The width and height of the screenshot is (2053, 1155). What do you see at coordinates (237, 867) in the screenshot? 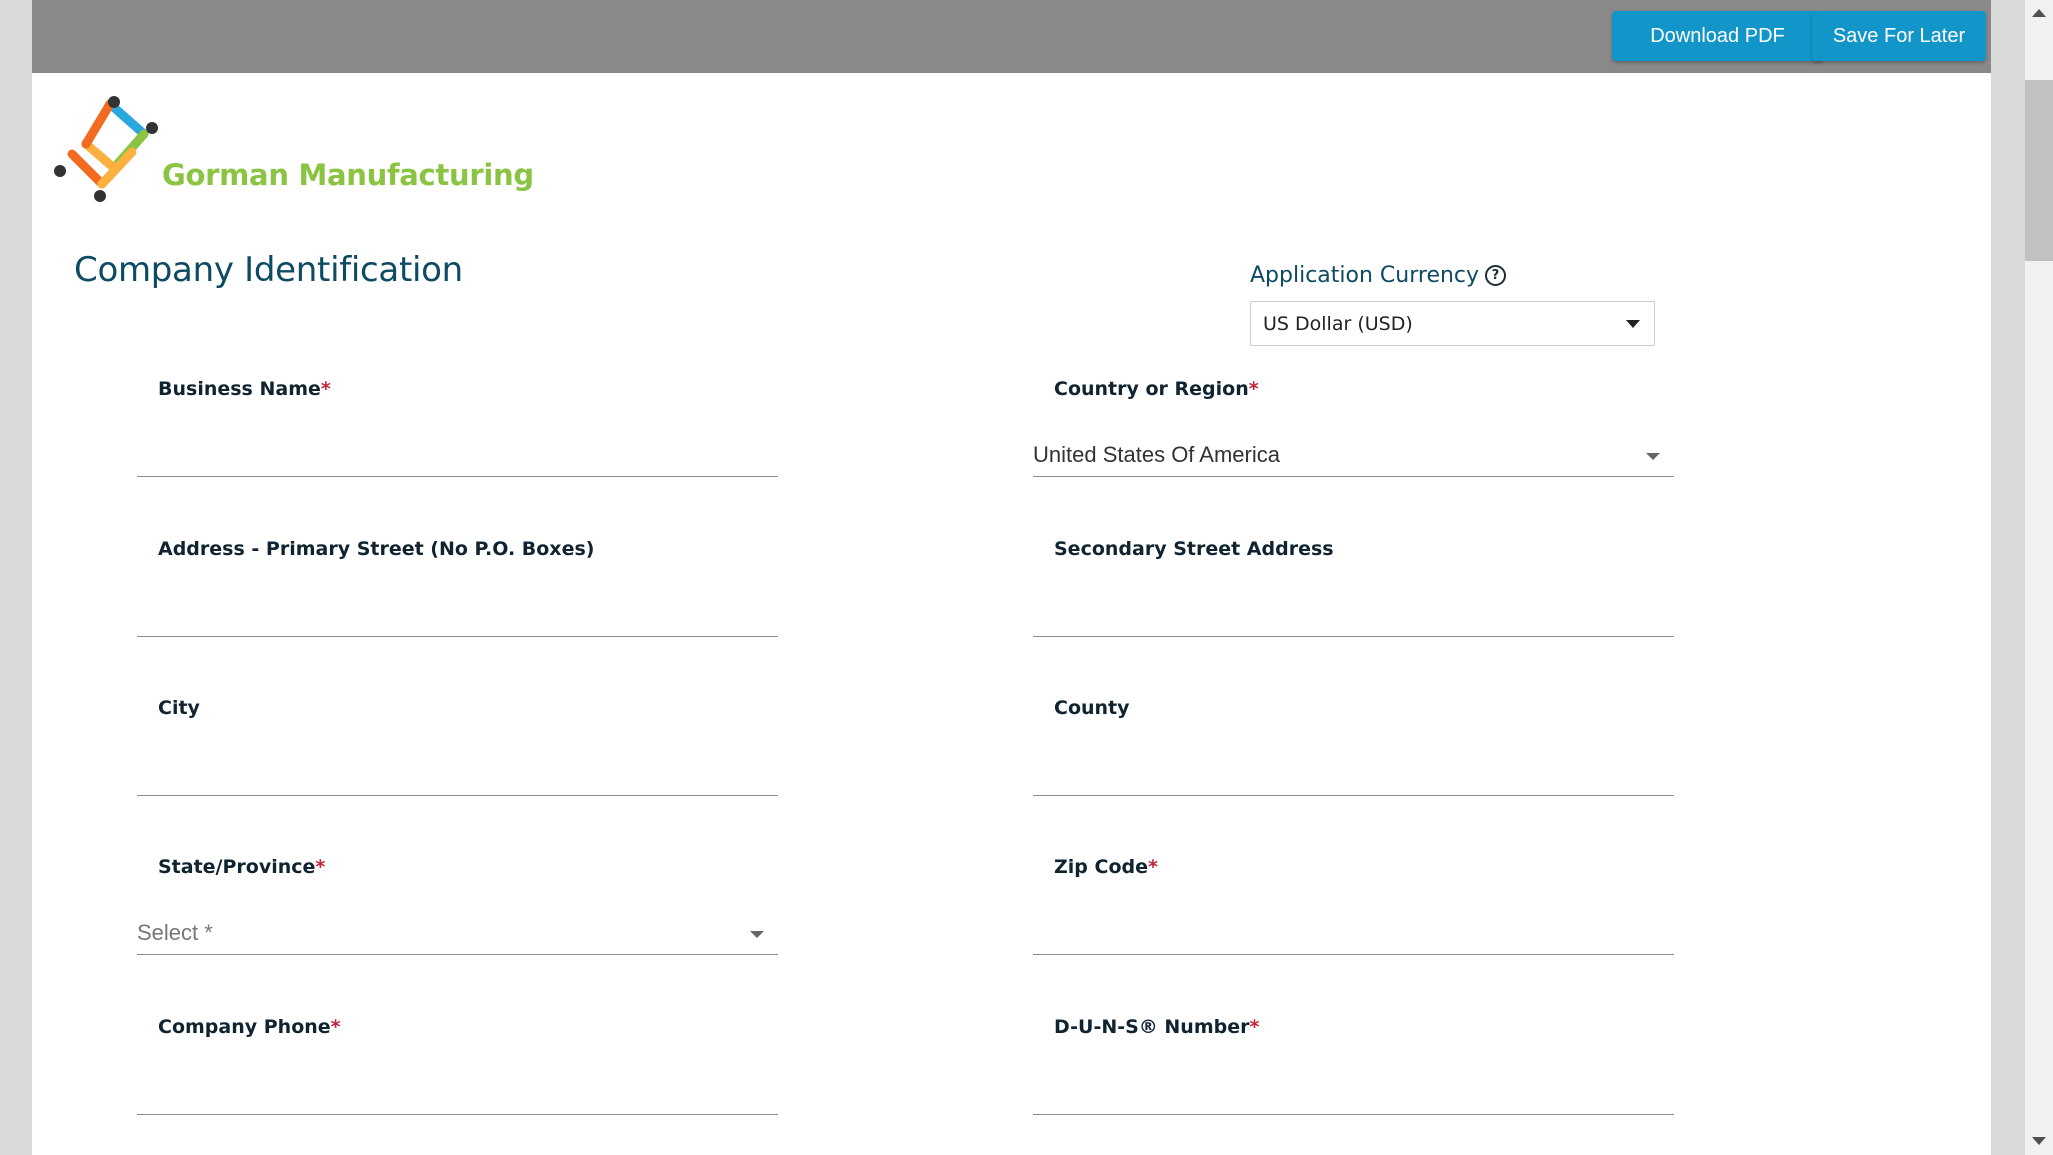
I see `state-label-text: State/Province` at bounding box center [237, 867].